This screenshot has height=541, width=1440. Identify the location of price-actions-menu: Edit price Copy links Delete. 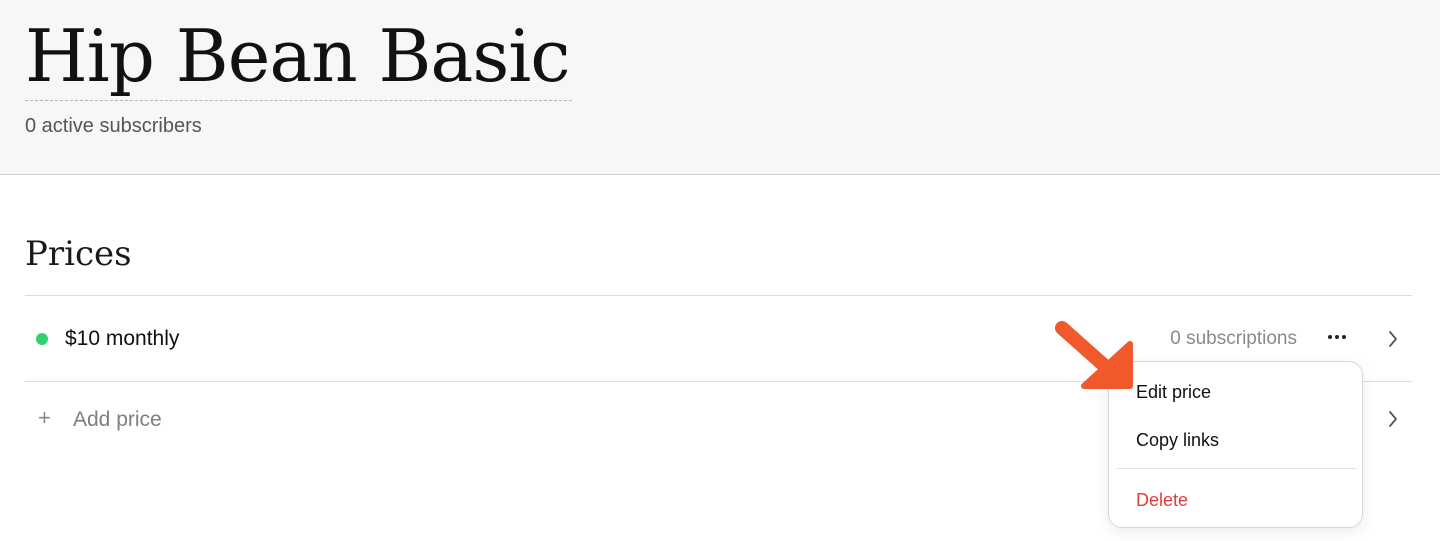
(1235, 444).